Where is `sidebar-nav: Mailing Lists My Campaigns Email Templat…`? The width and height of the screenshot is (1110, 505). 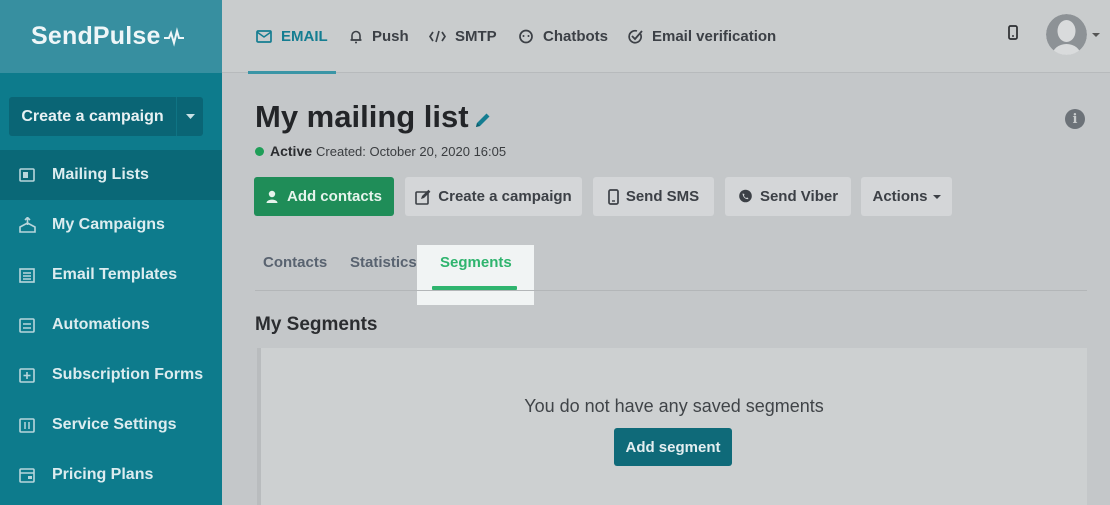 sidebar-nav: Mailing Lists My Campaigns Email Templat… is located at coordinates (111, 325).